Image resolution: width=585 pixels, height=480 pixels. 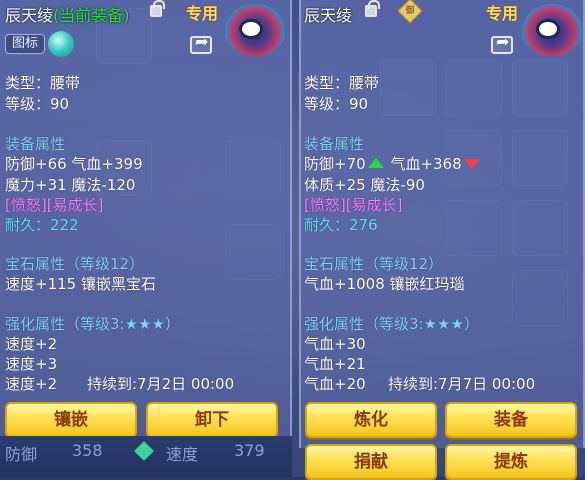 I want to click on unequip-button: 卸下, so click(x=212, y=420).